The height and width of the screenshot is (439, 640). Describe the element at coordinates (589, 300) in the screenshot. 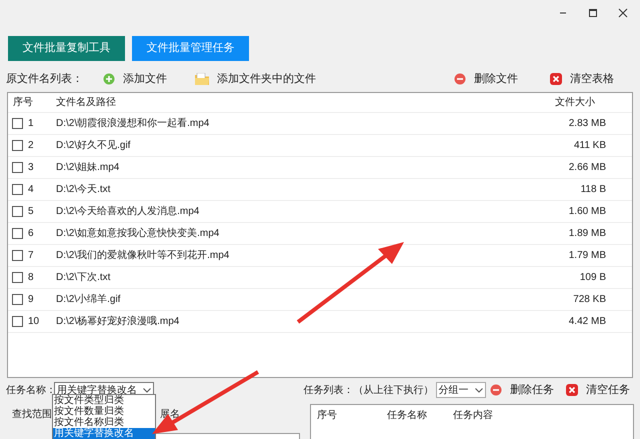

I see `table-cell-text: 728 KB` at that location.